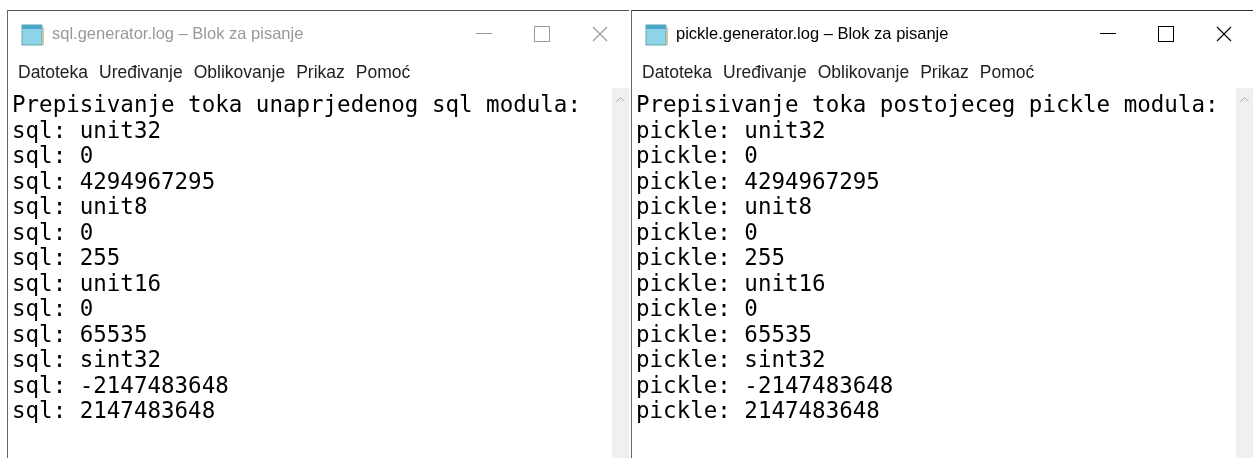  I want to click on text-line: sql: unit8, so click(80, 207).